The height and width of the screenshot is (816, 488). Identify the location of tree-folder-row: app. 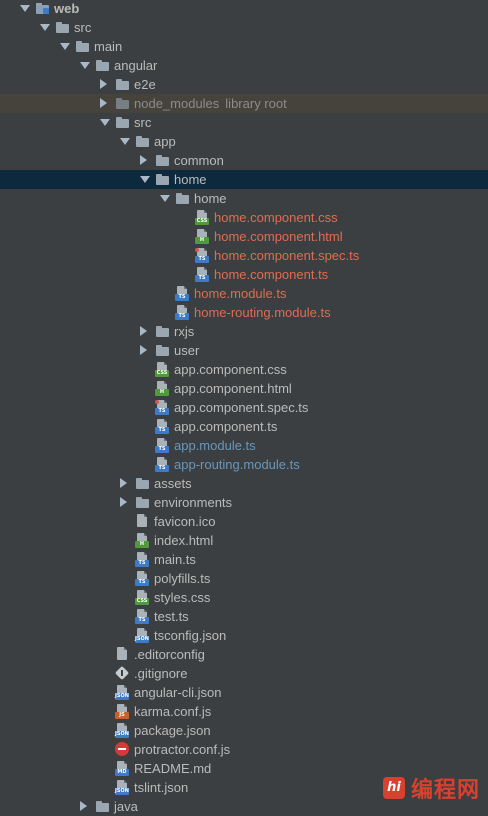
(244, 141).